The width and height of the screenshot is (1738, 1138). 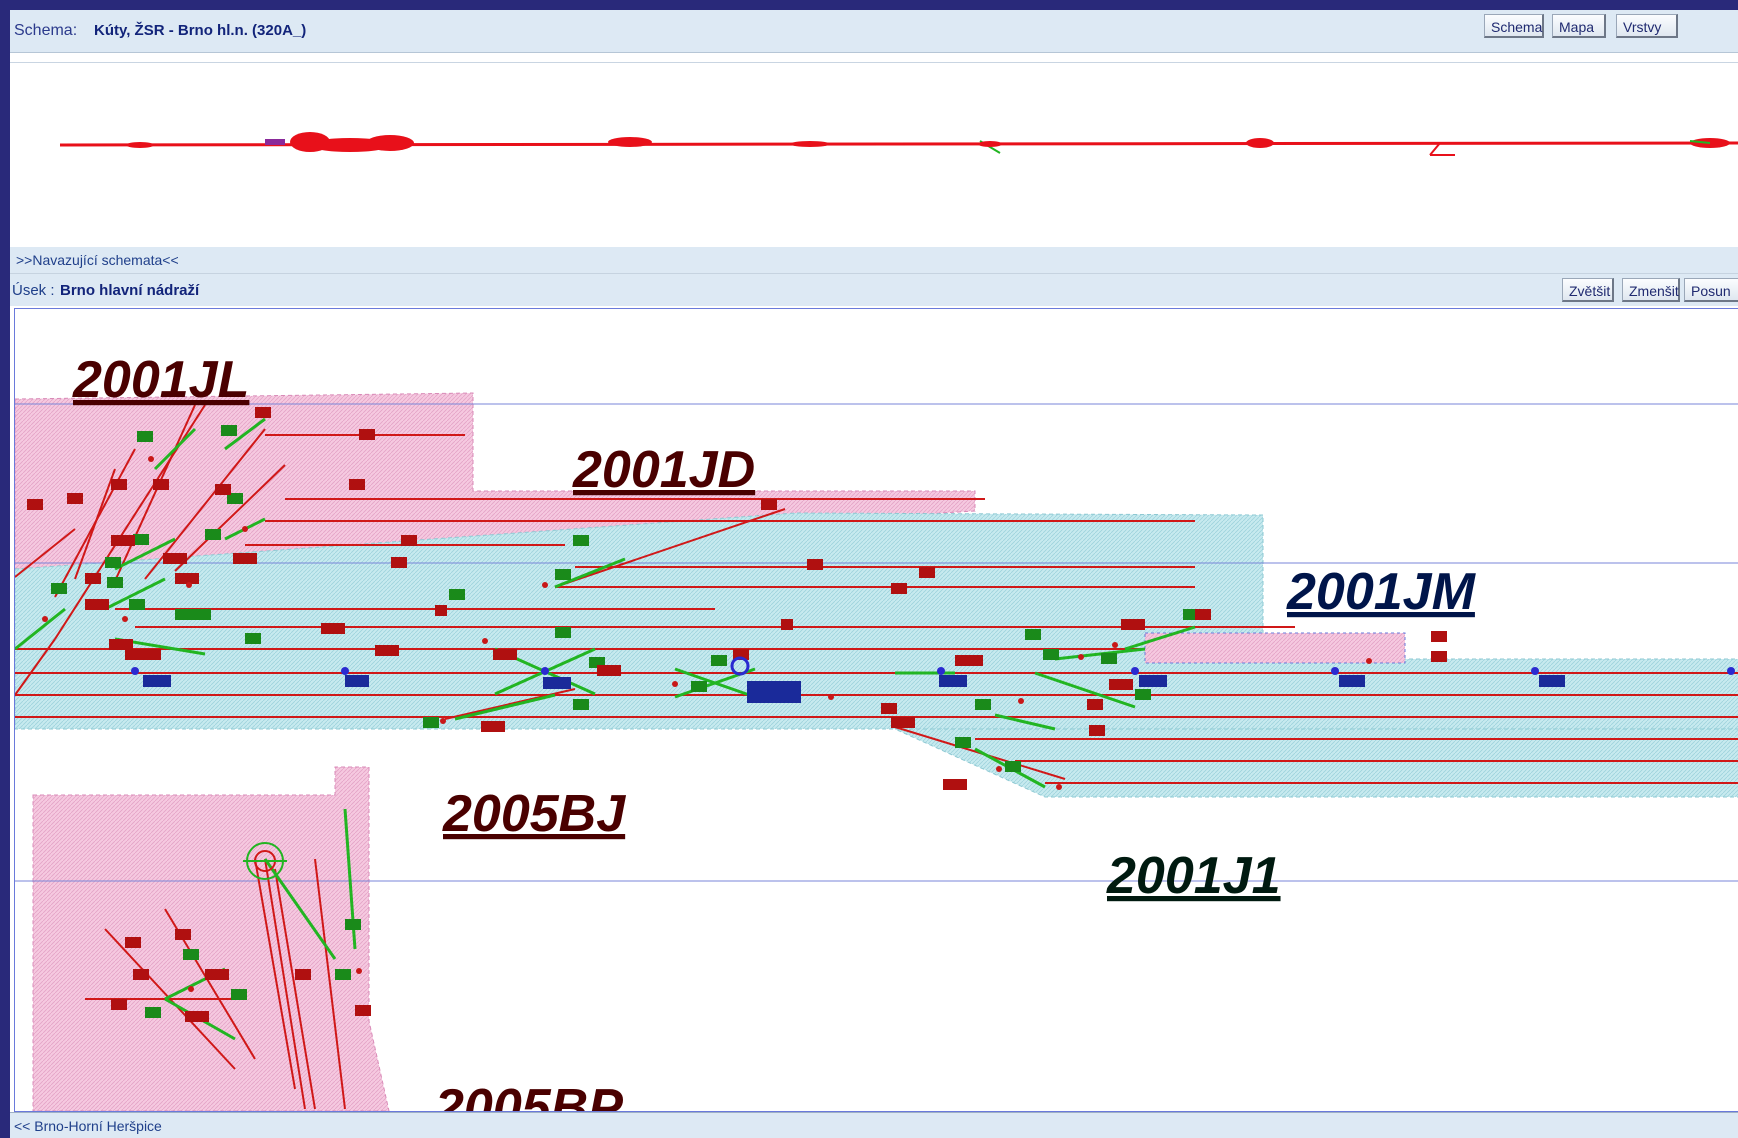 What do you see at coordinates (534, 814) in the screenshot?
I see `zone-label-2005bj: 2005BJ` at bounding box center [534, 814].